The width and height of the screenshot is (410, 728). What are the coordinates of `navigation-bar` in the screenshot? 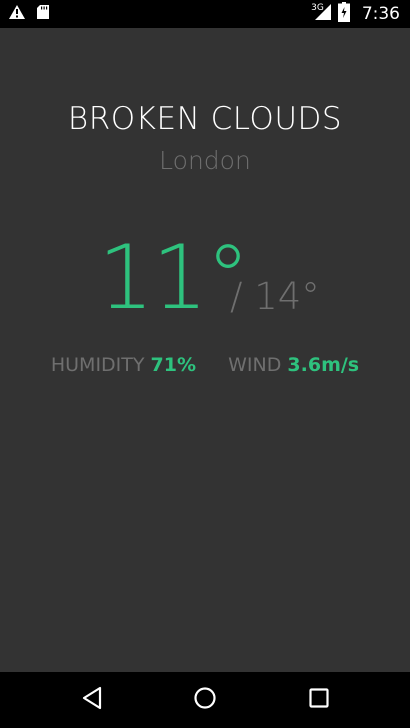 It's located at (205, 700).